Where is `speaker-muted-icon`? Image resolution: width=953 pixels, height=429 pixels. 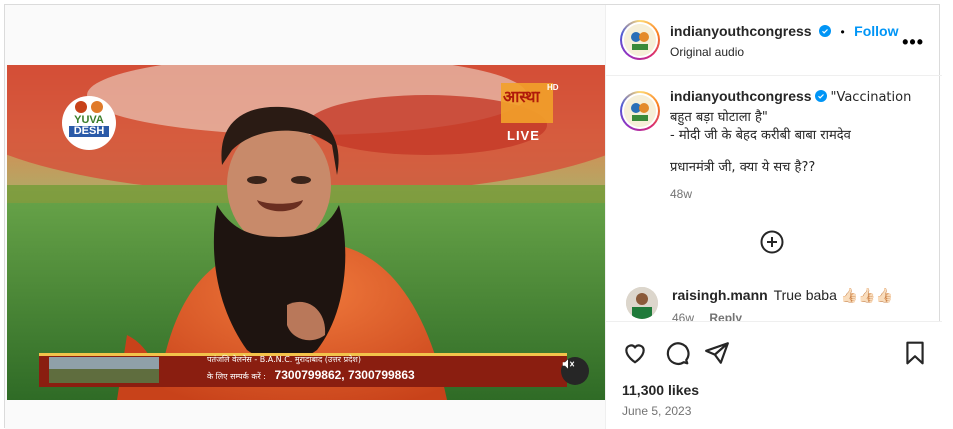
speaker-muted-icon is located at coordinates (568, 364).